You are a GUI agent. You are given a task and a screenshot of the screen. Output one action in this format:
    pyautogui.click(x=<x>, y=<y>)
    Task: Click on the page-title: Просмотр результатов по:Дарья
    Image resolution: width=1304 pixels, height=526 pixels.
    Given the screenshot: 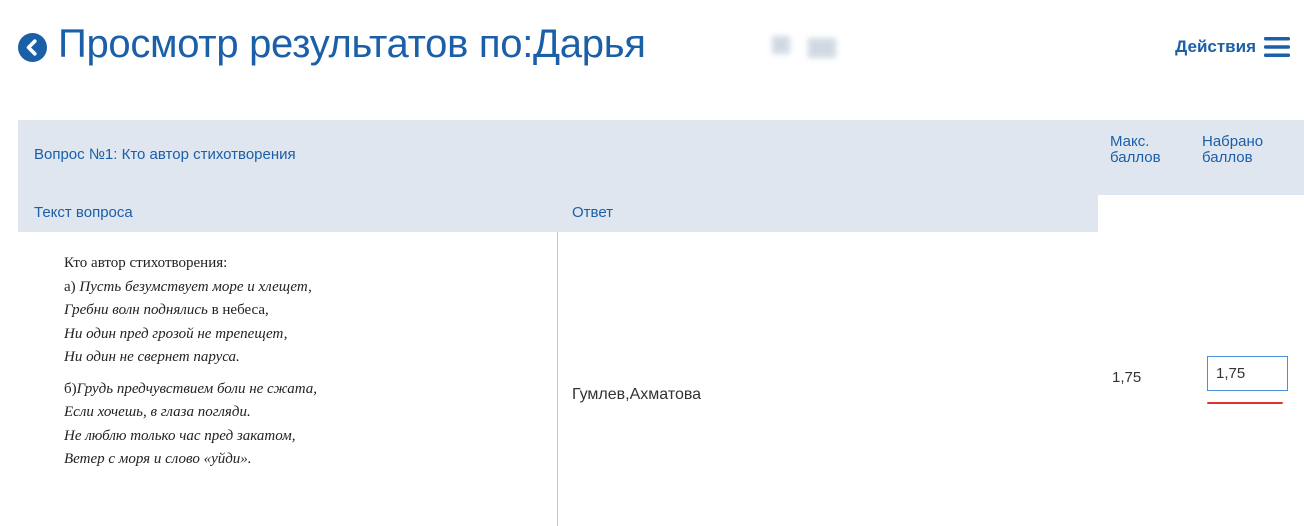 What is the action you would take?
    pyautogui.click(x=352, y=44)
    